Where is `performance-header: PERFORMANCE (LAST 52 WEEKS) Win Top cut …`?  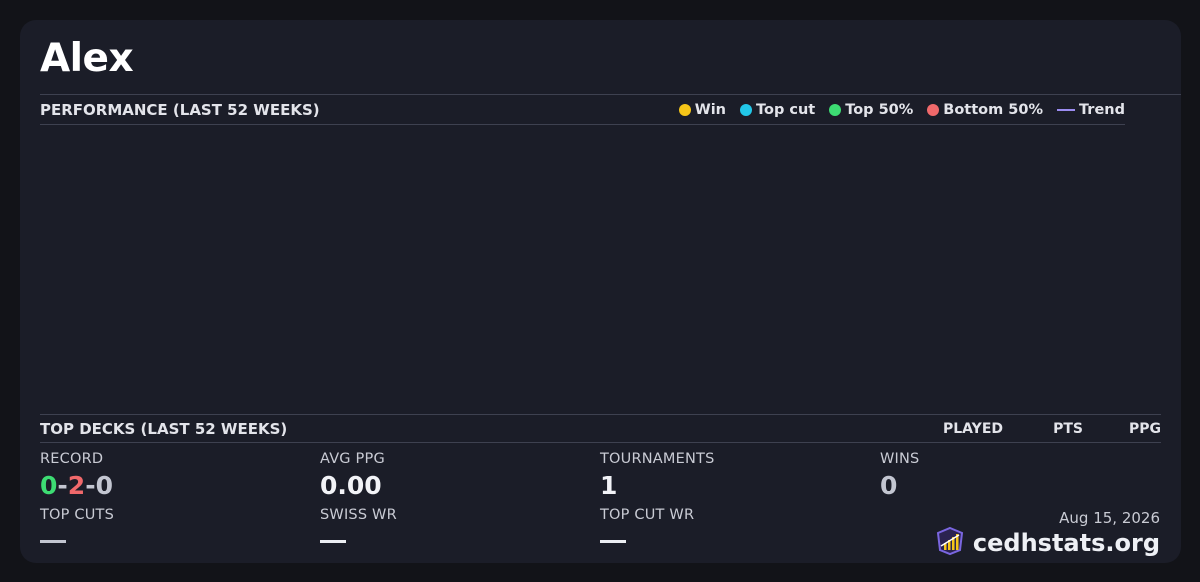
performance-header: PERFORMANCE (LAST 52 WEEKS) Win Top cut … is located at coordinates (582, 110).